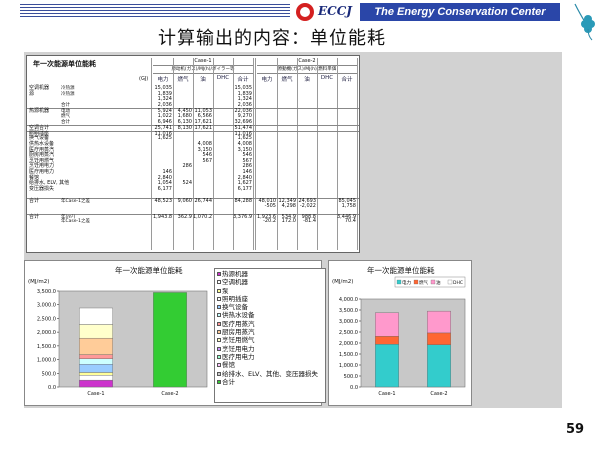 This screenshot has height=450, width=600. What do you see at coordinates (270, 206) in the screenshot?
I see `table-cell: -505` at bounding box center [270, 206].